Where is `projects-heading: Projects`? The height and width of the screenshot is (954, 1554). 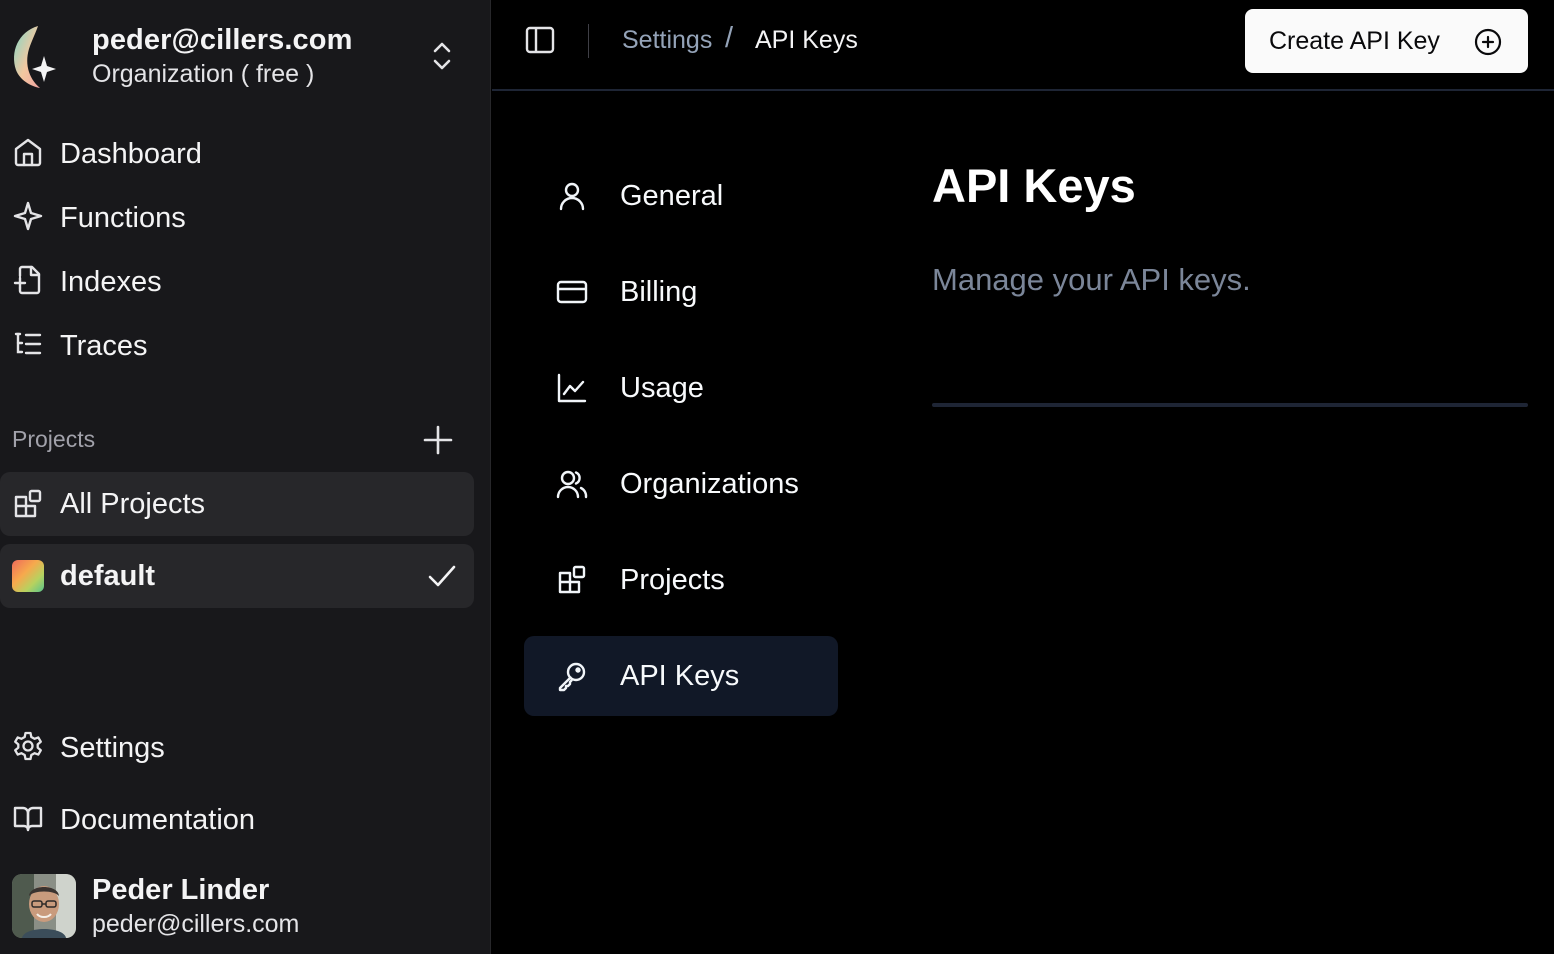
projects-heading: Projects is located at coordinates (54, 439).